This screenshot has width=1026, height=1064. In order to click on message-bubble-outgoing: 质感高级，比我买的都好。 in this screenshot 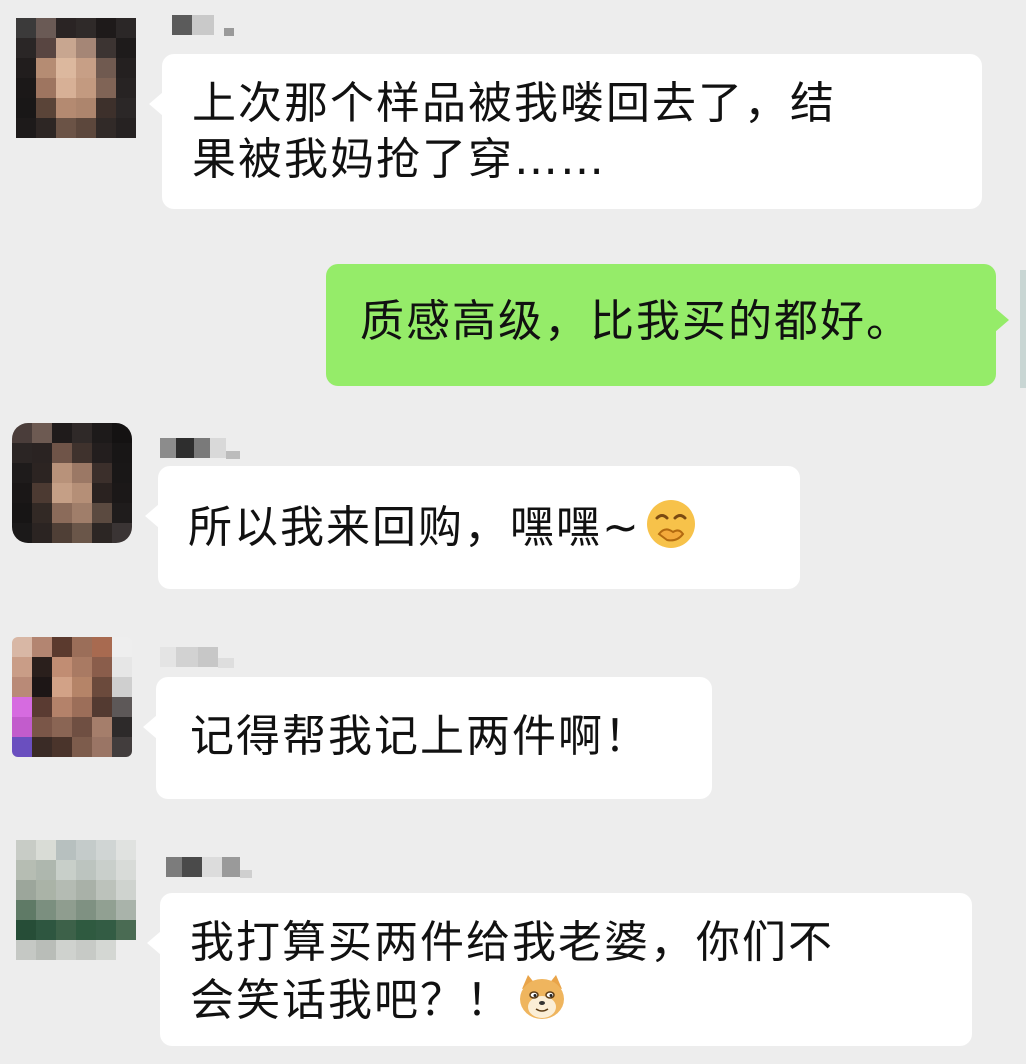, I will do `click(667, 325)`.